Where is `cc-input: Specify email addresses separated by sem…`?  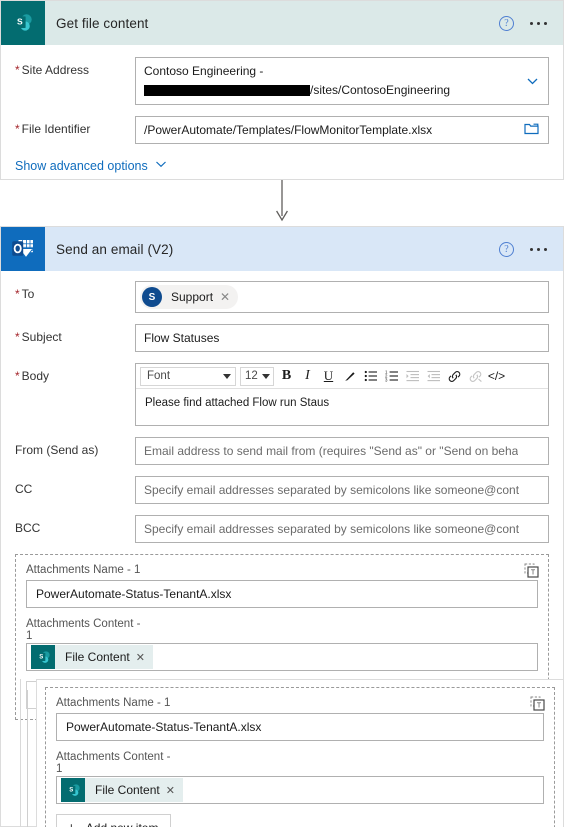
cc-input: Specify email addresses separated by sem… is located at coordinates (342, 490).